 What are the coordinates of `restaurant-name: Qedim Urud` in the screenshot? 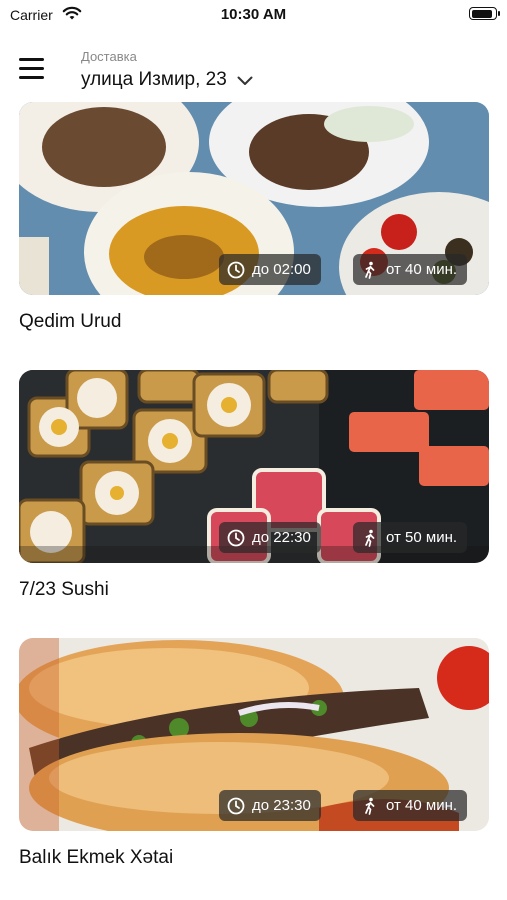 It's located at (254, 322).